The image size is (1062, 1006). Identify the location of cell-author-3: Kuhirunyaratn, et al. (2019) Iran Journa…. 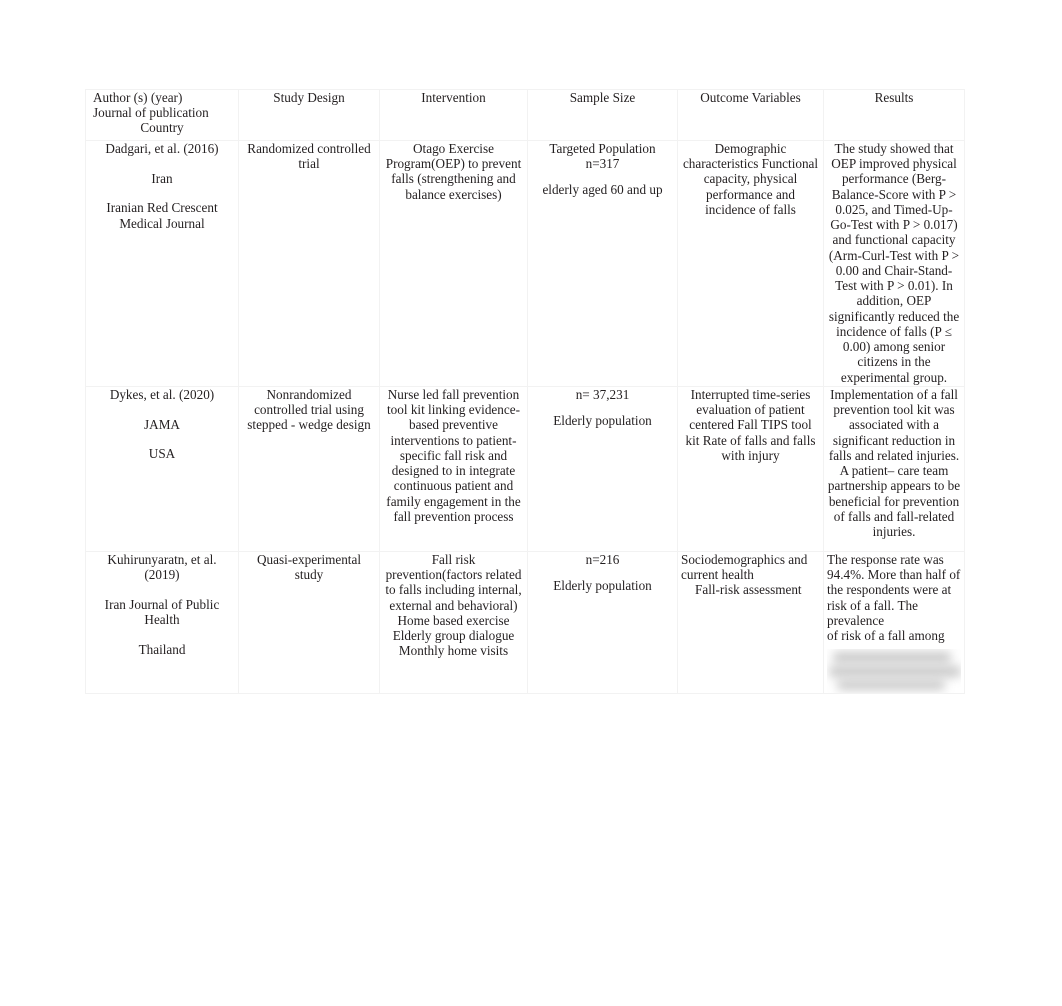
(162, 622).